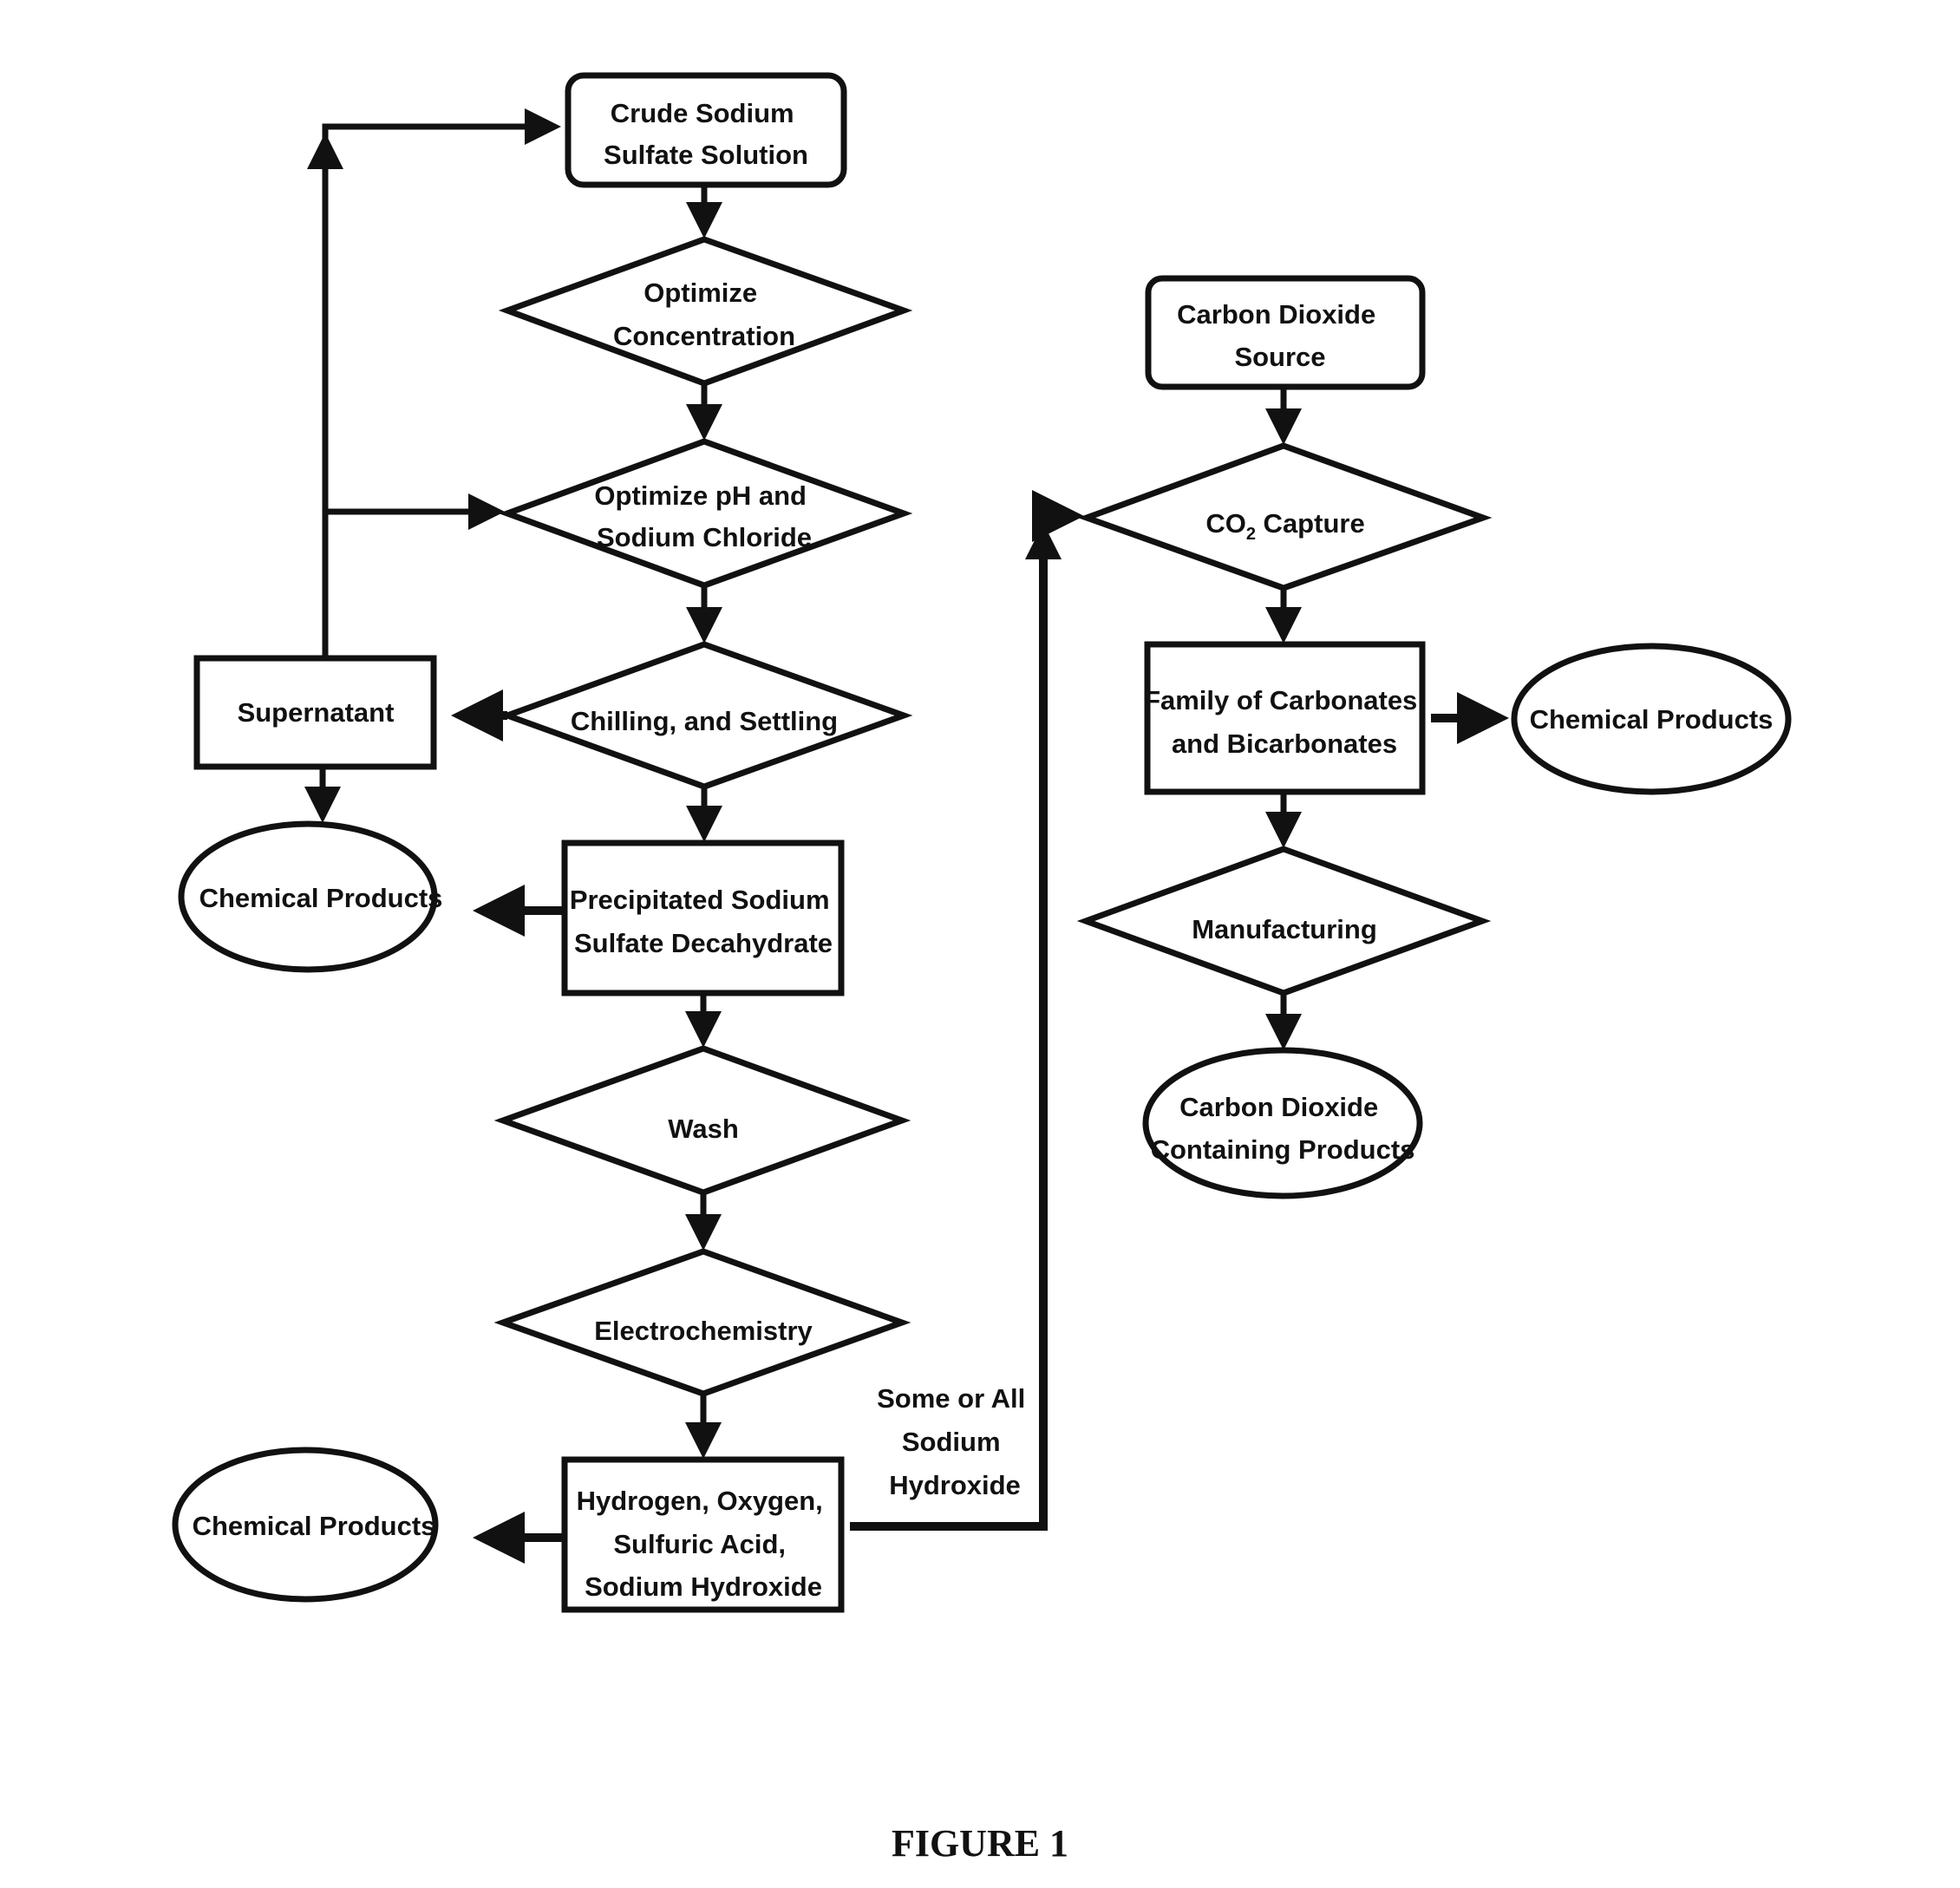  What do you see at coordinates (1284, 929) in the screenshot?
I see `label-manufacturing: Manufacturing` at bounding box center [1284, 929].